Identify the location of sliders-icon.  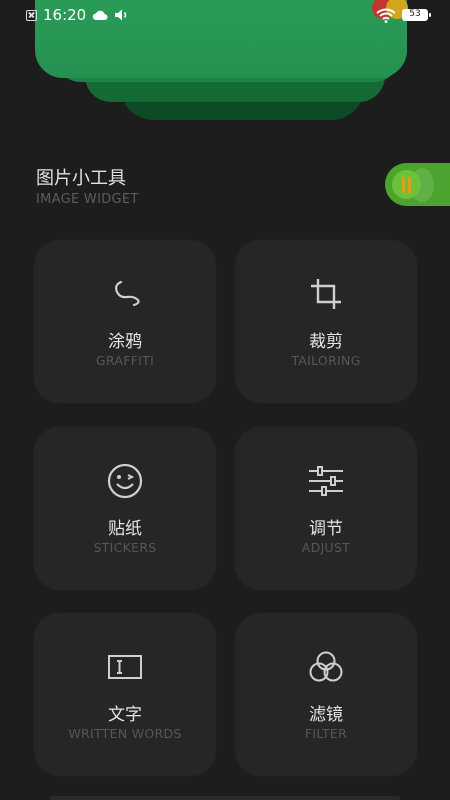
(326, 481).